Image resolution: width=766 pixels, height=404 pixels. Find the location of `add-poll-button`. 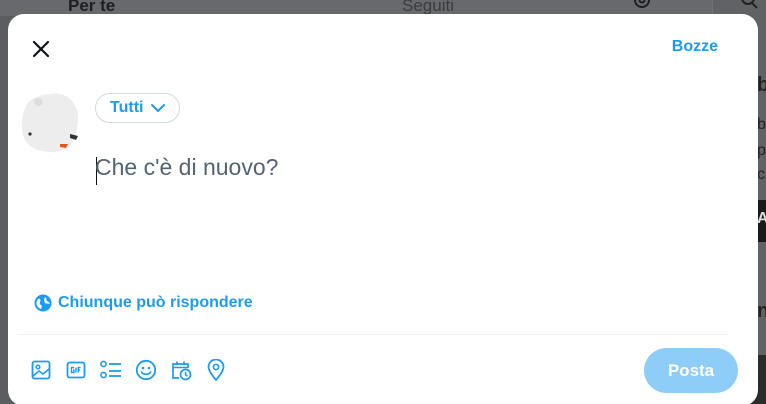

add-poll-button is located at coordinates (111, 370).